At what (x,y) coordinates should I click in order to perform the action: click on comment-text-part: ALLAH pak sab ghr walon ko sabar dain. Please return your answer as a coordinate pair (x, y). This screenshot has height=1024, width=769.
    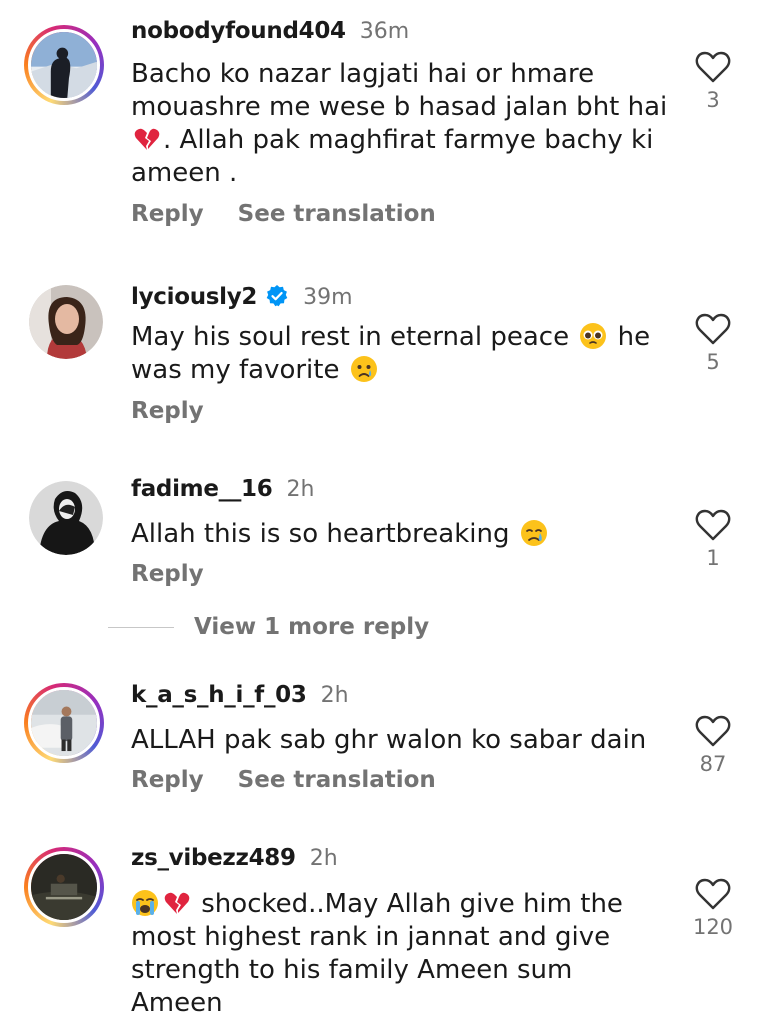
    Looking at the image, I should click on (389, 740).